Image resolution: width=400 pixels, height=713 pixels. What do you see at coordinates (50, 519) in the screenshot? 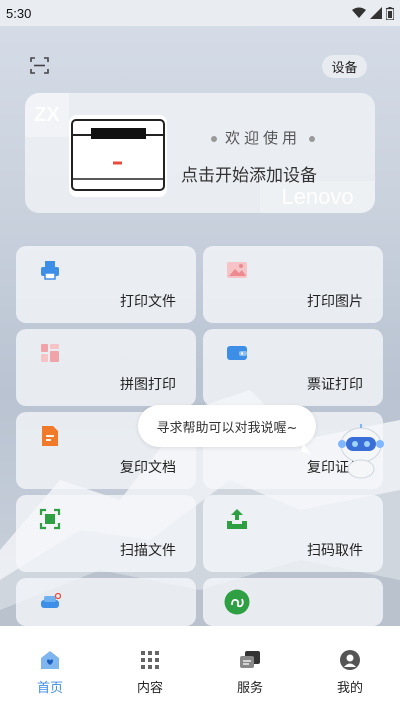
I see `scan-icon` at bounding box center [50, 519].